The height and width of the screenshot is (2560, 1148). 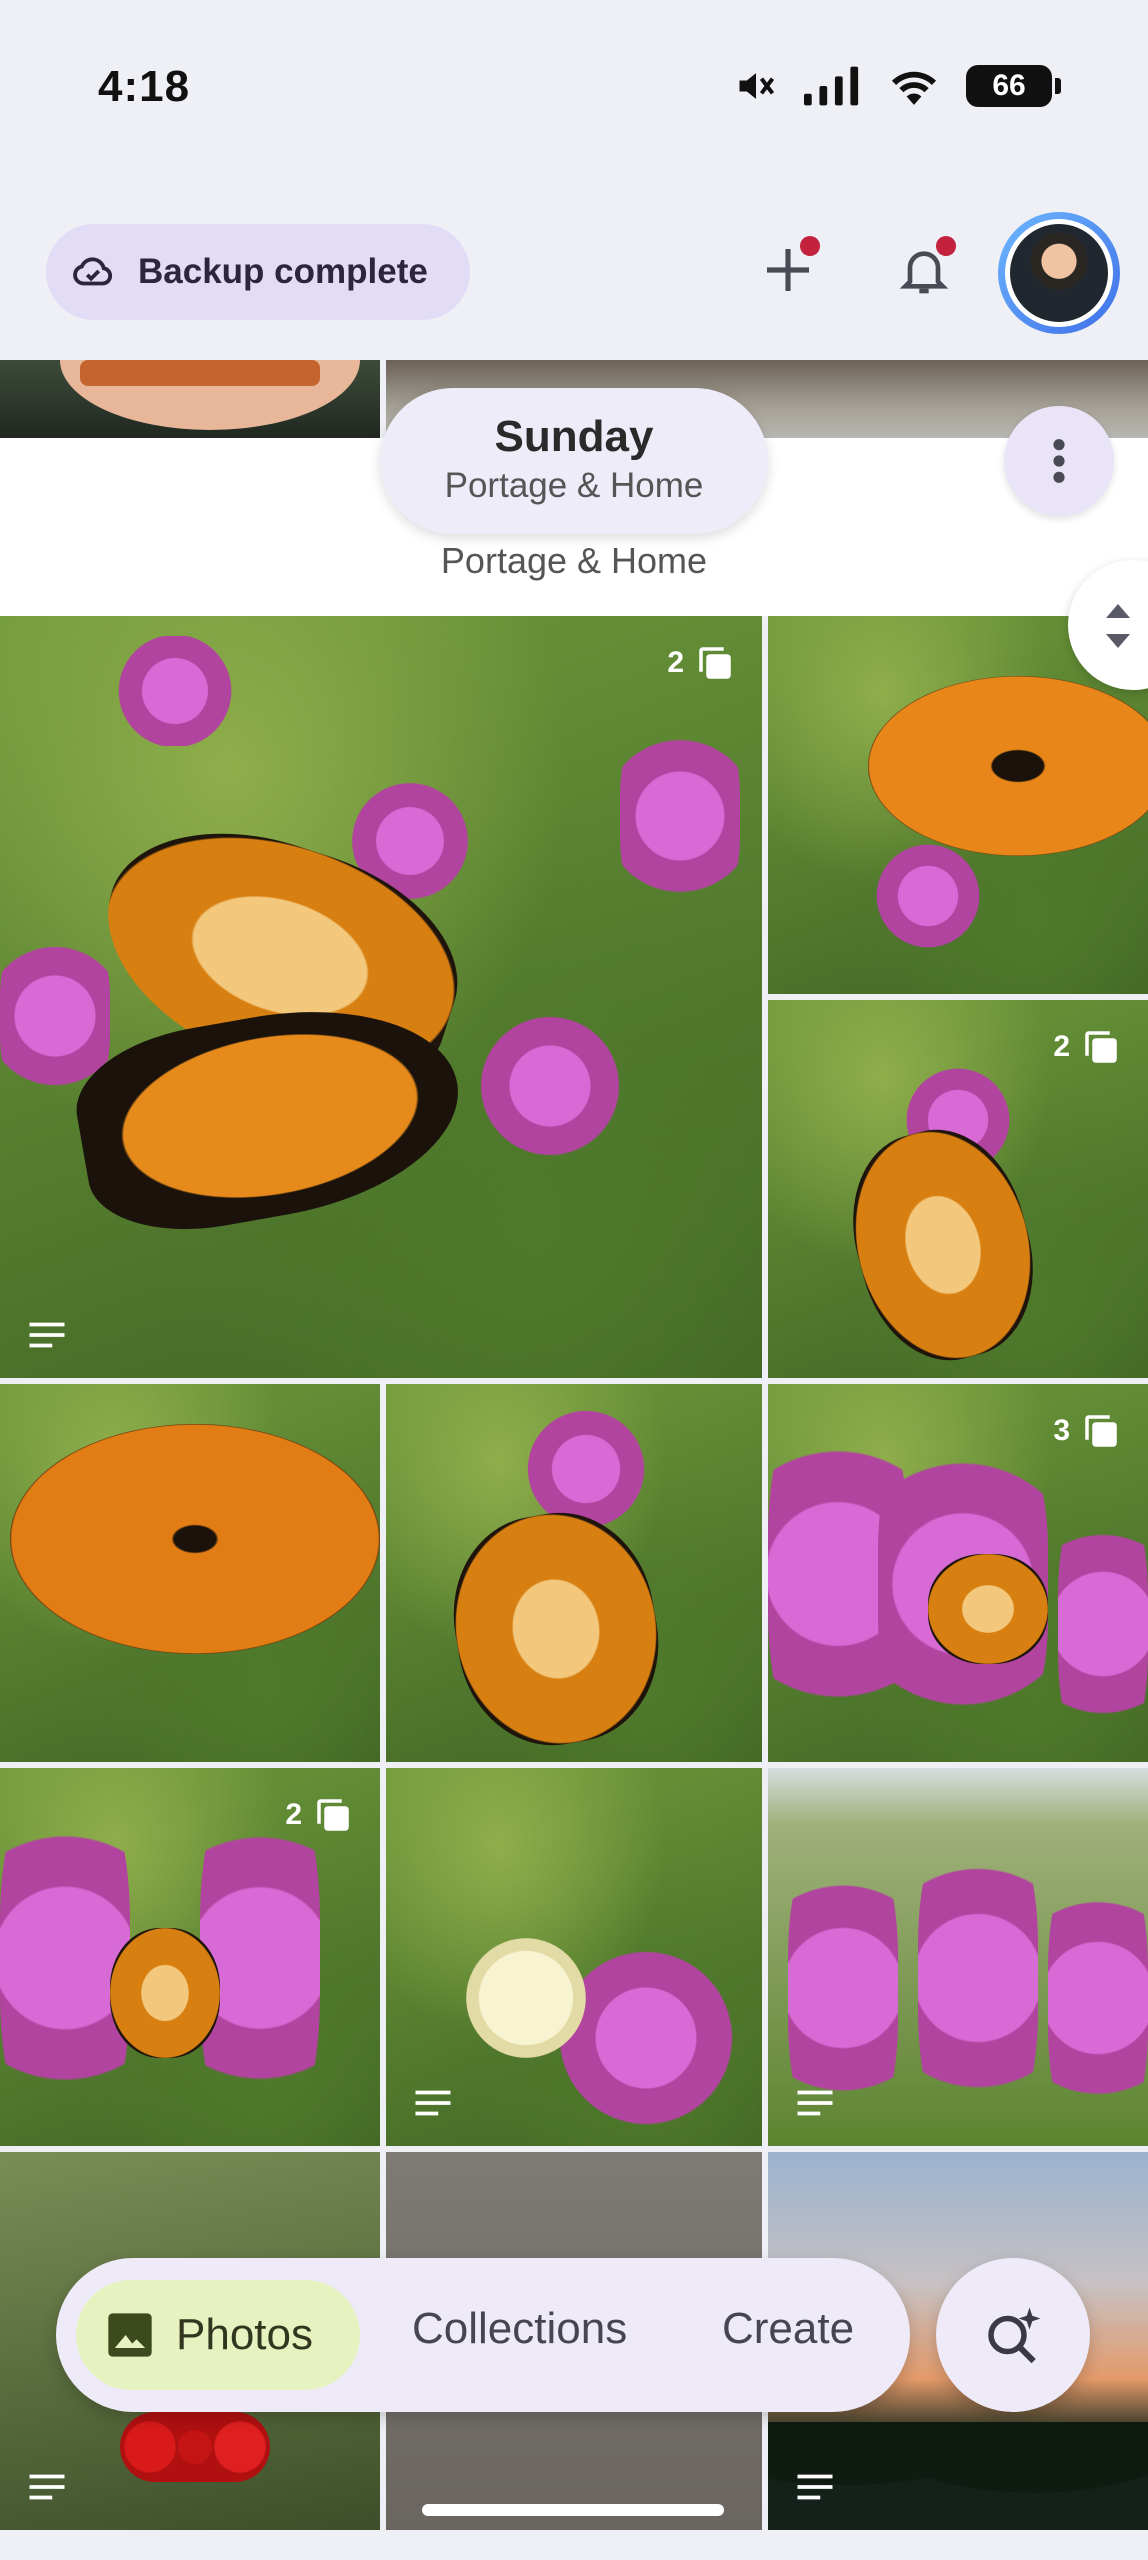 I want to click on stack-count: 3, so click(x=1061, y=1430).